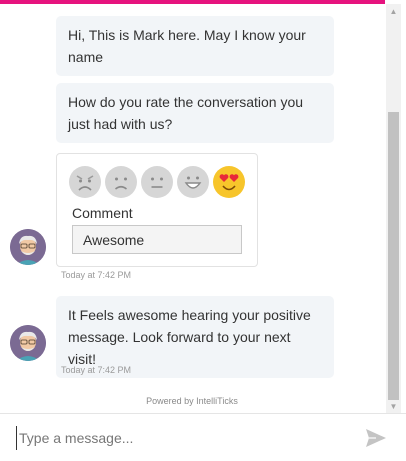 This screenshot has height=461, width=406. What do you see at coordinates (393, 406) in the screenshot?
I see `scroll-down-arrow-icon: ▼` at bounding box center [393, 406].